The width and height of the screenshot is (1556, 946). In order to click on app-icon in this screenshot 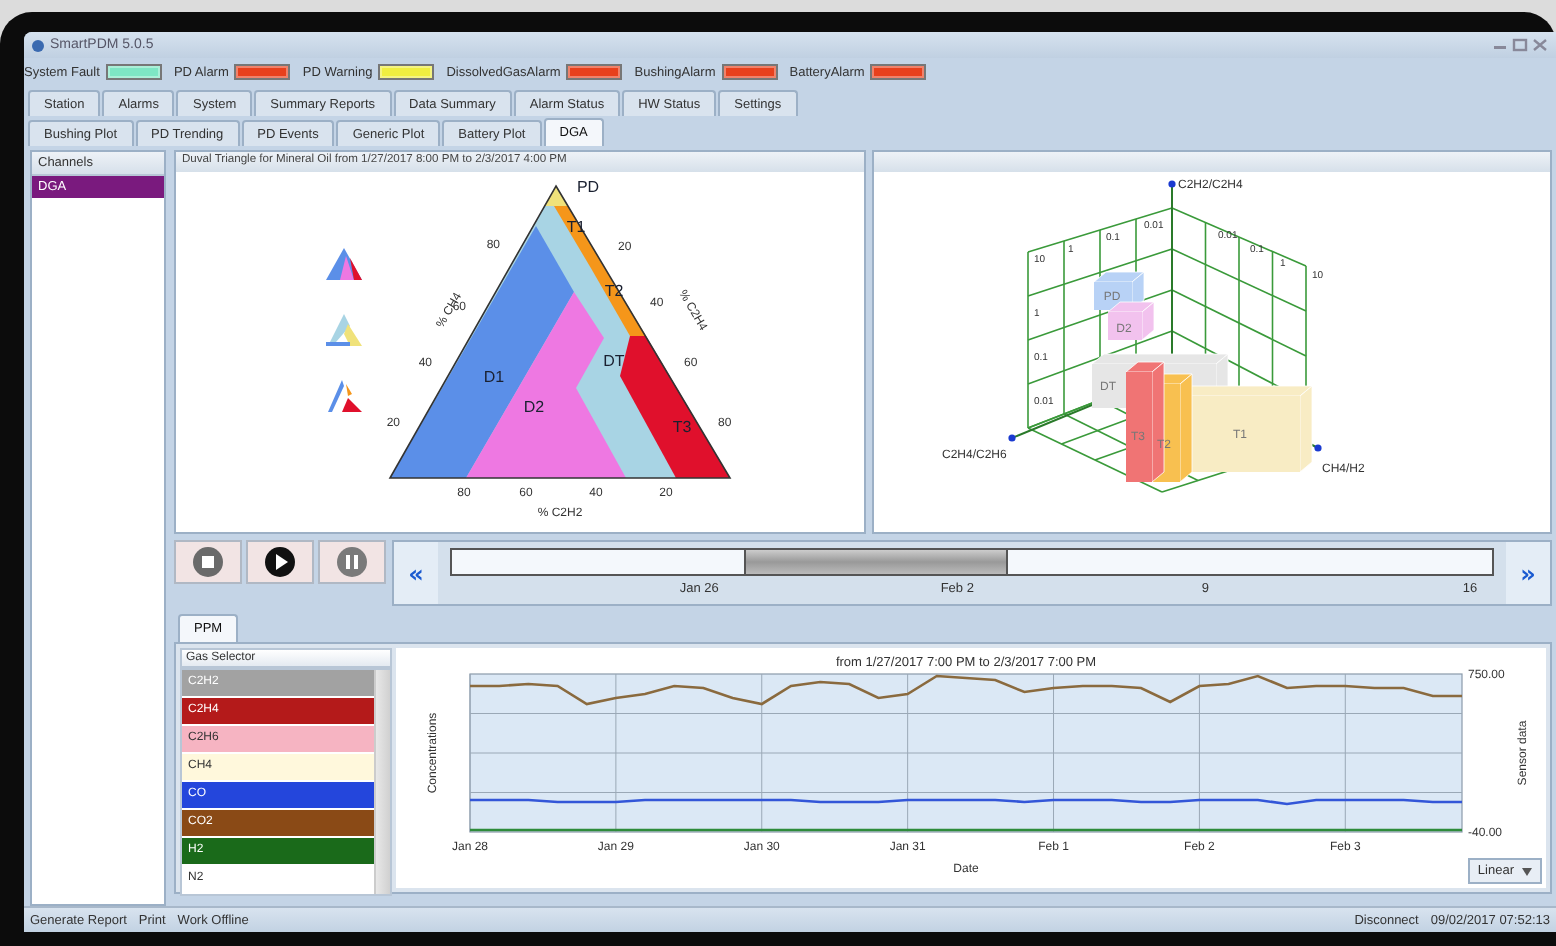, I will do `click(38, 45)`.